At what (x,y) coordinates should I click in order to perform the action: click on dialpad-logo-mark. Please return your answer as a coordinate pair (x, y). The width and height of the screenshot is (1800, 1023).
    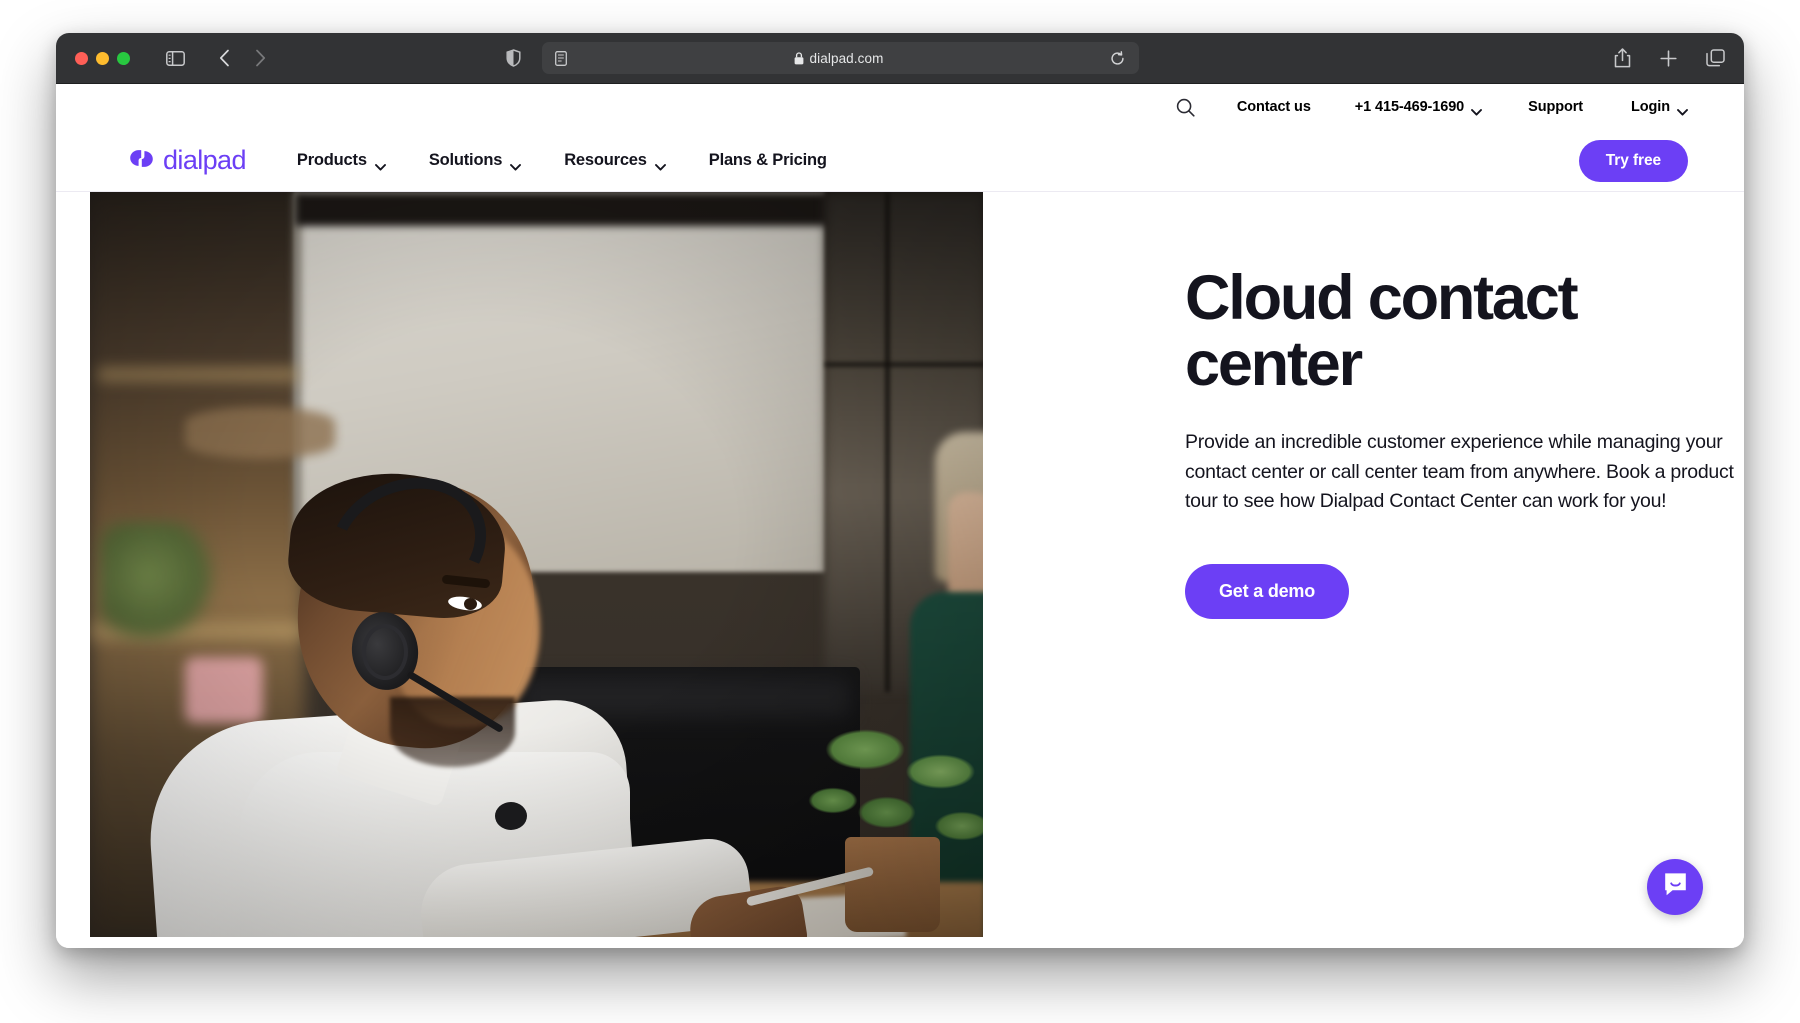
    Looking at the image, I should click on (141, 161).